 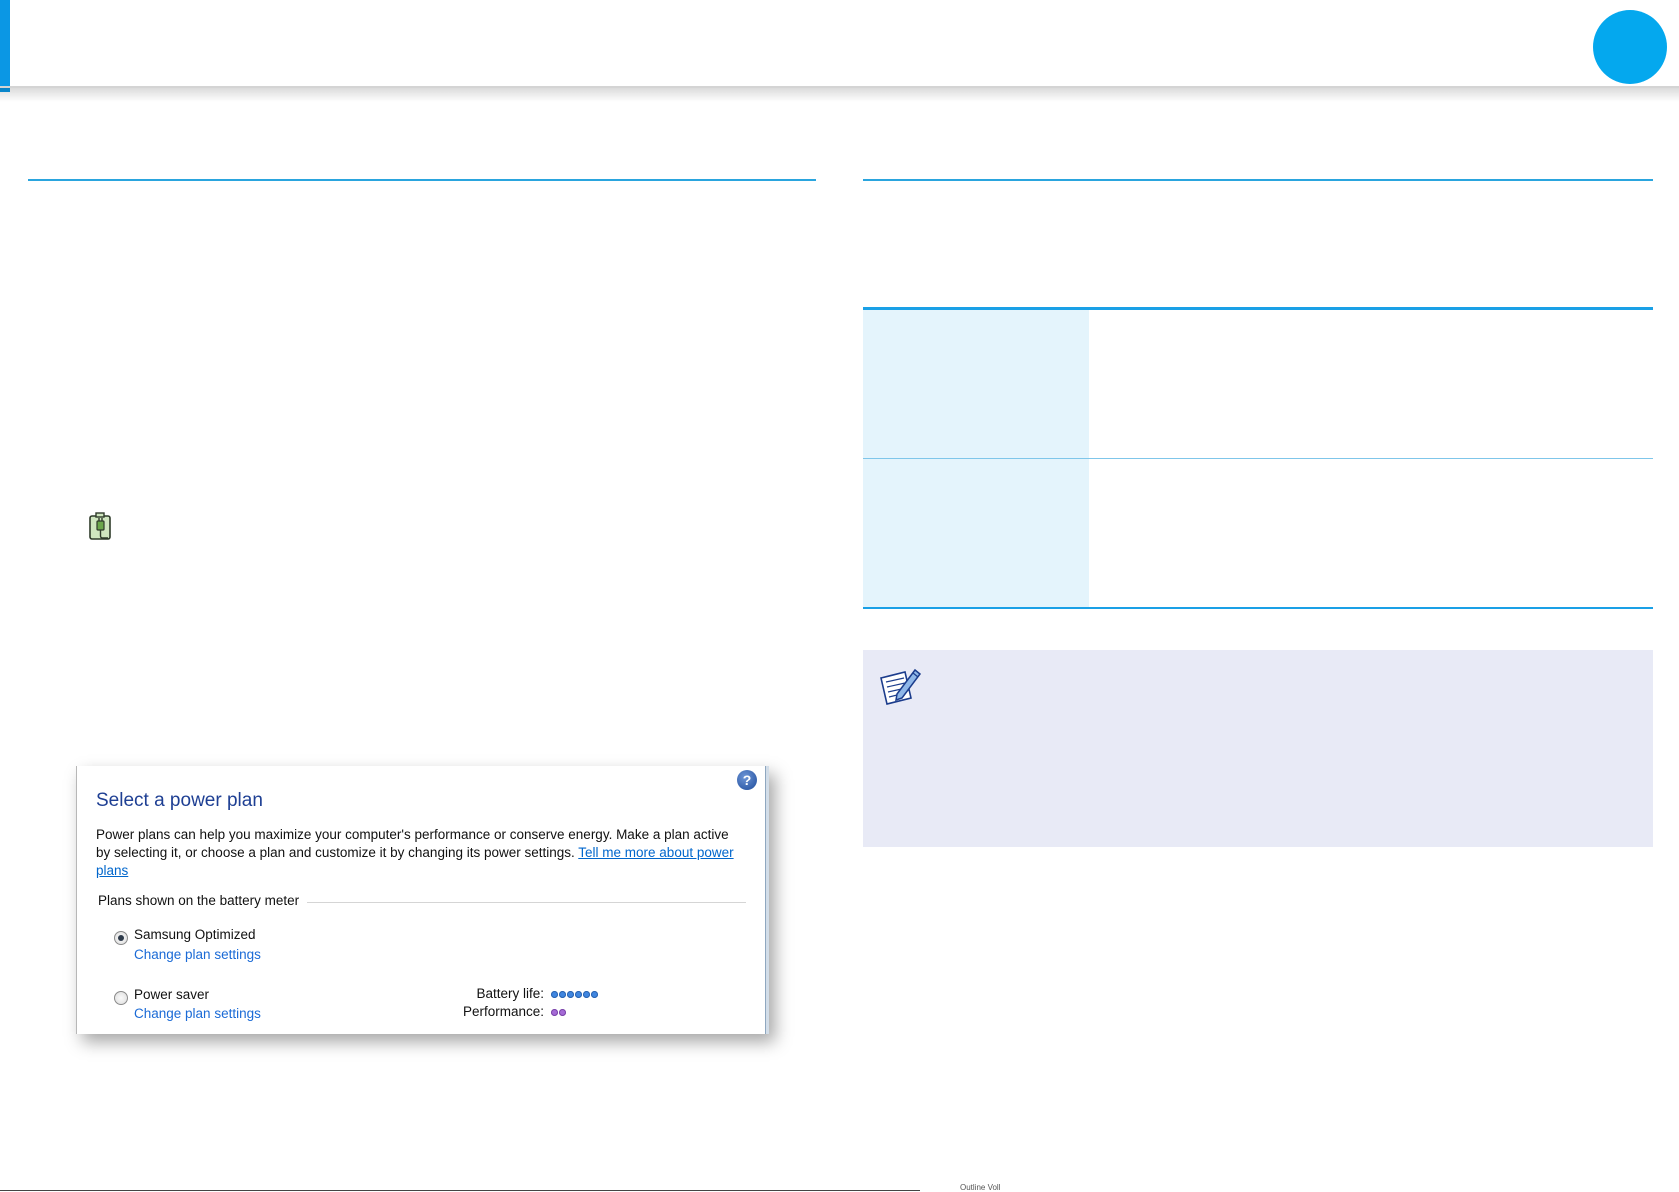 What do you see at coordinates (197, 954) in the screenshot?
I see `change-plan-settings-link-1: Change plan settings` at bounding box center [197, 954].